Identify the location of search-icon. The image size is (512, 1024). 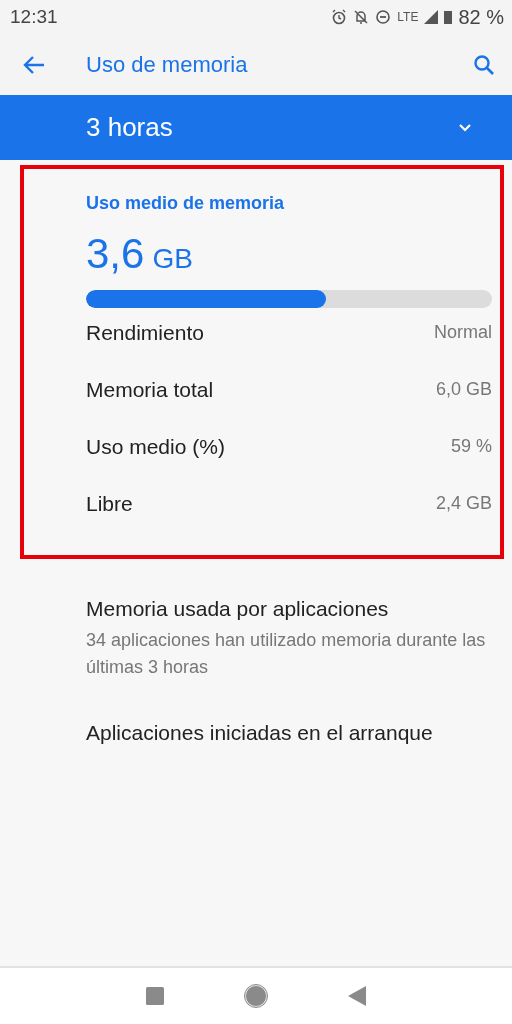
(484, 64).